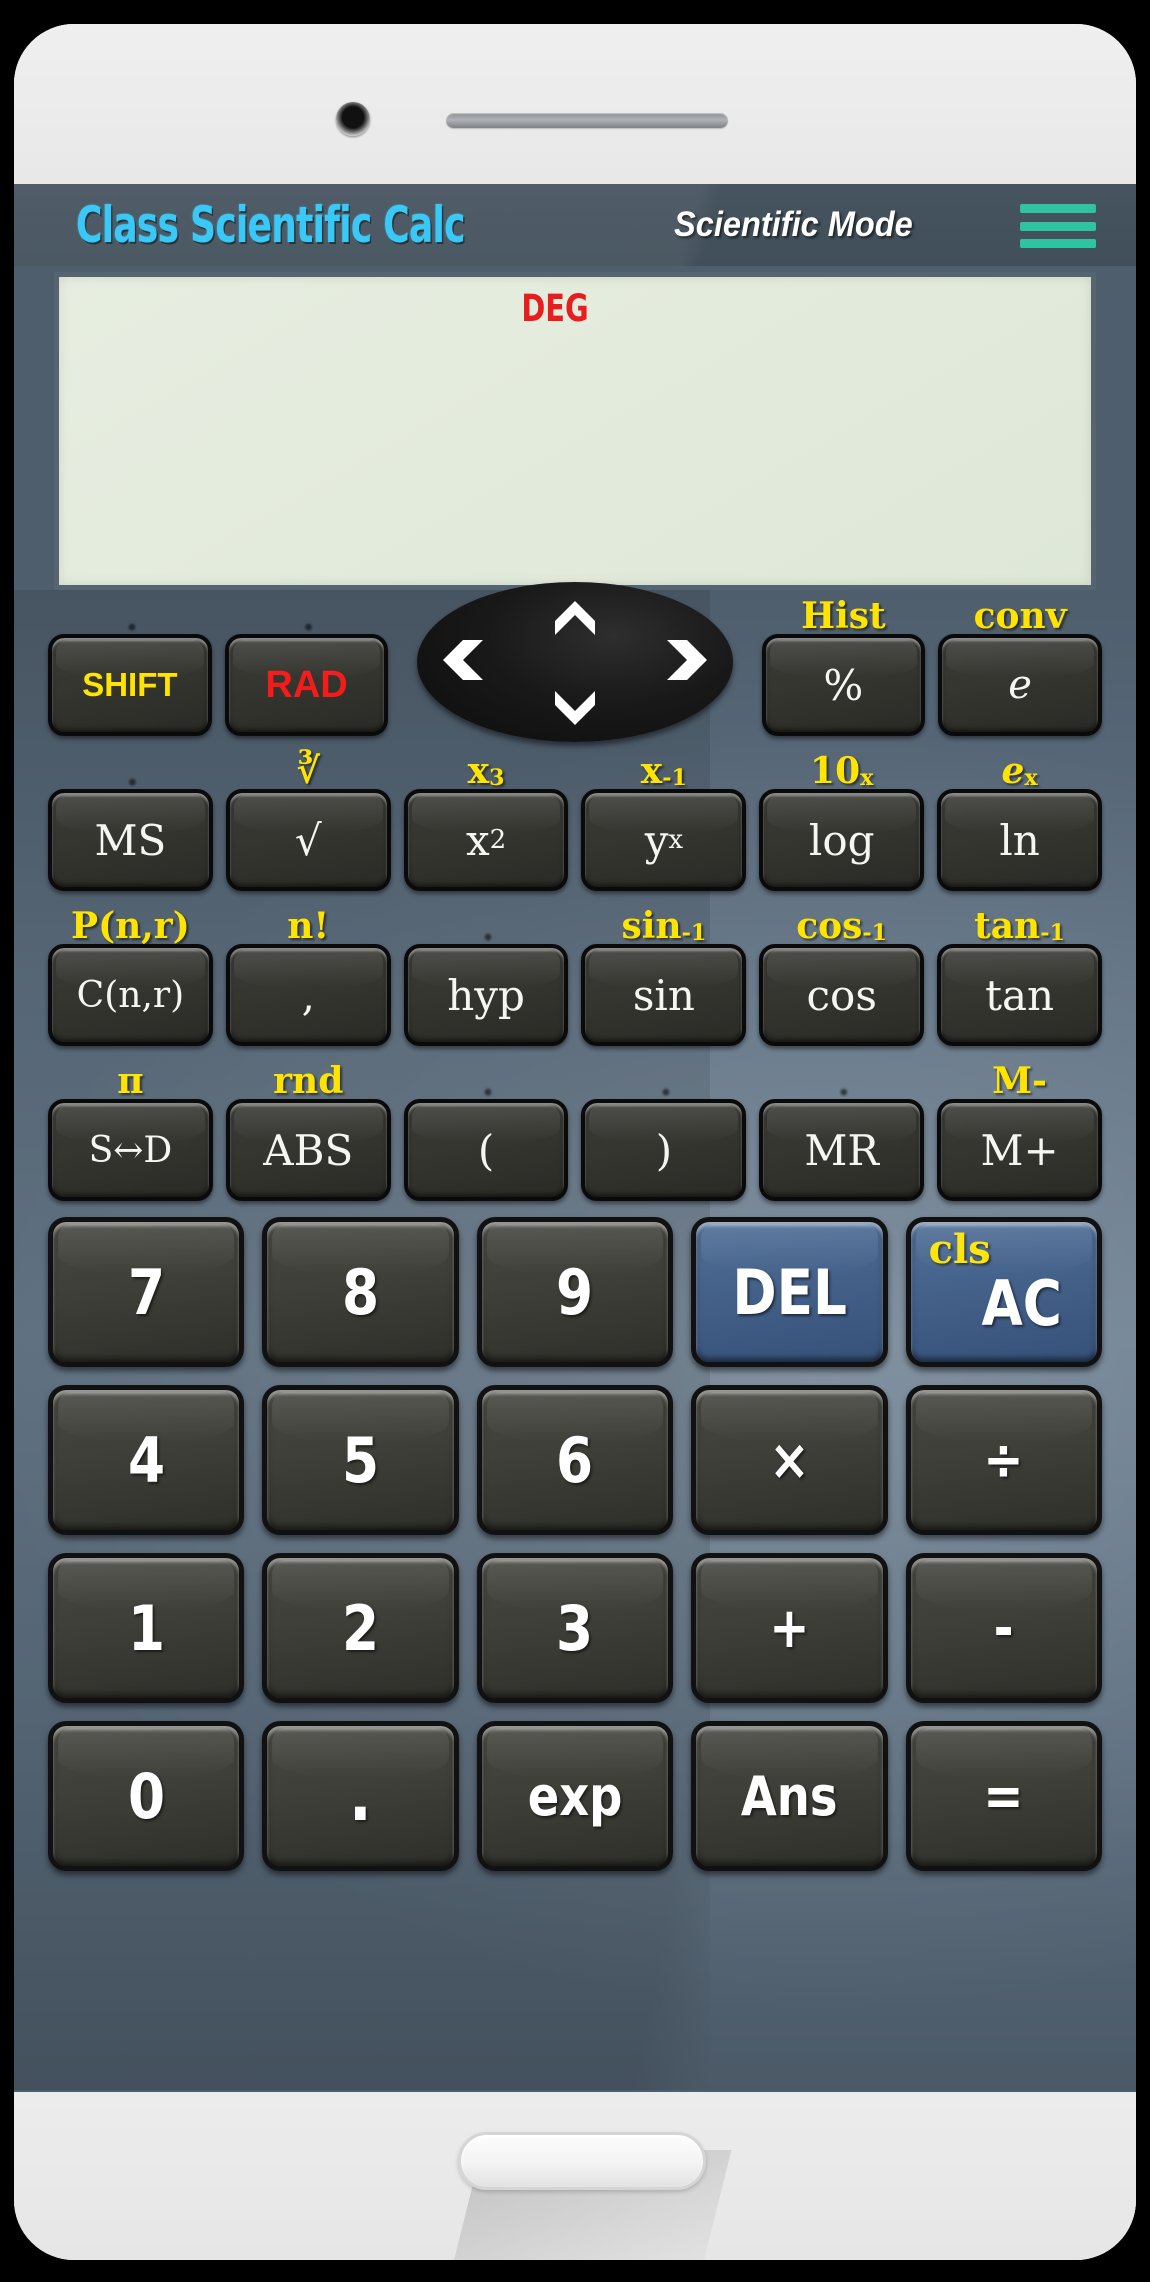 The width and height of the screenshot is (1150, 2282). I want to click on key-cell: 10 x log, so click(842, 818).